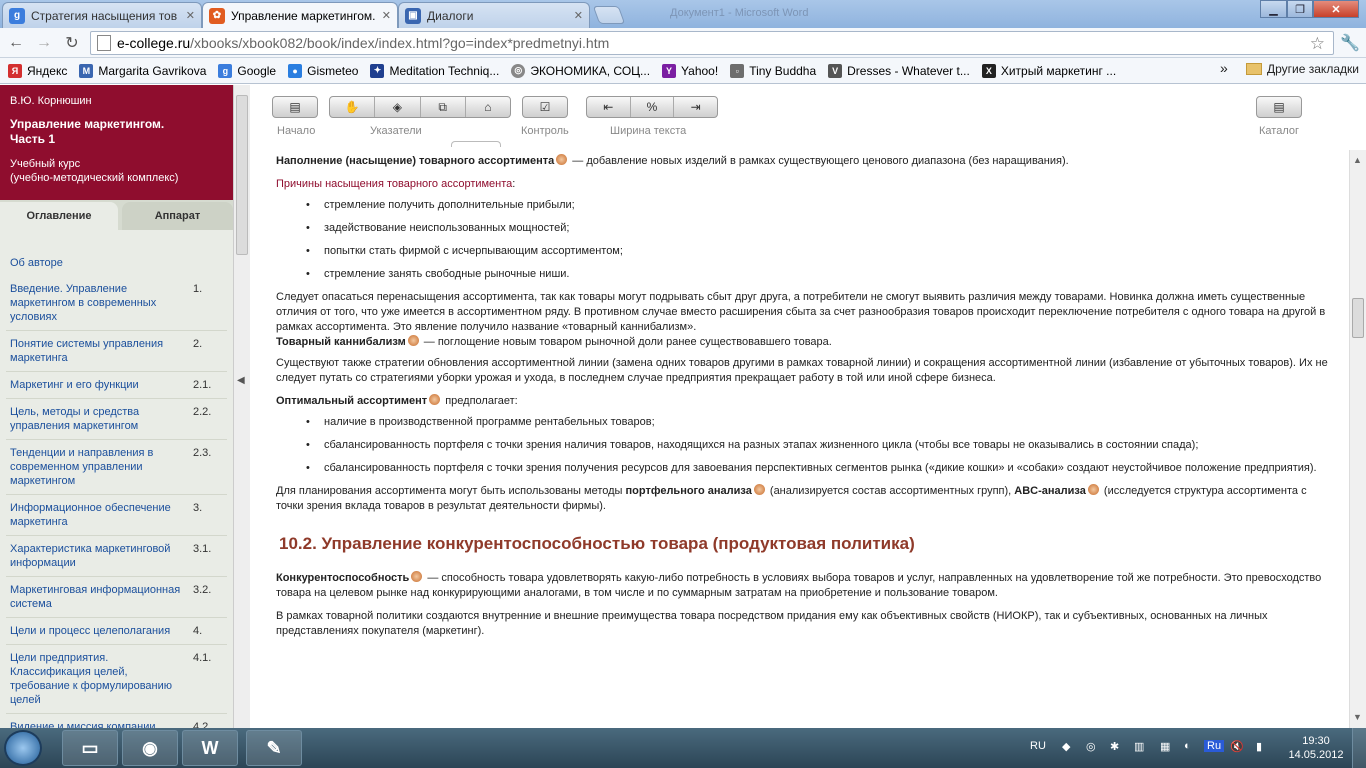  What do you see at coordinates (648, 131) in the screenshot?
I see `label-text-width: Ширина текста` at bounding box center [648, 131].